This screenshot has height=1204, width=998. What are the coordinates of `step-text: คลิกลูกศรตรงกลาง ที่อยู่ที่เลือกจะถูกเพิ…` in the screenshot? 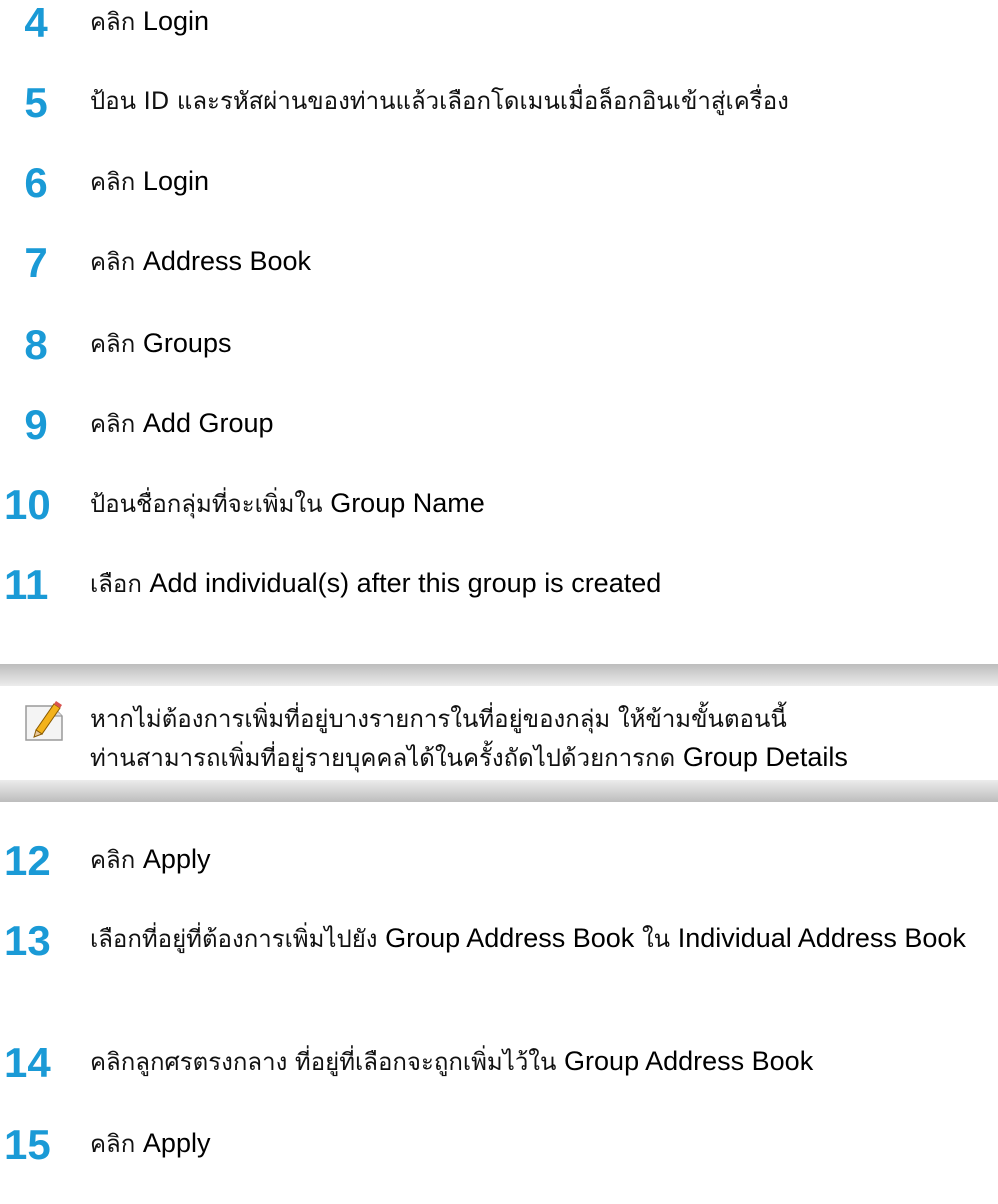 It's located at (451, 1061).